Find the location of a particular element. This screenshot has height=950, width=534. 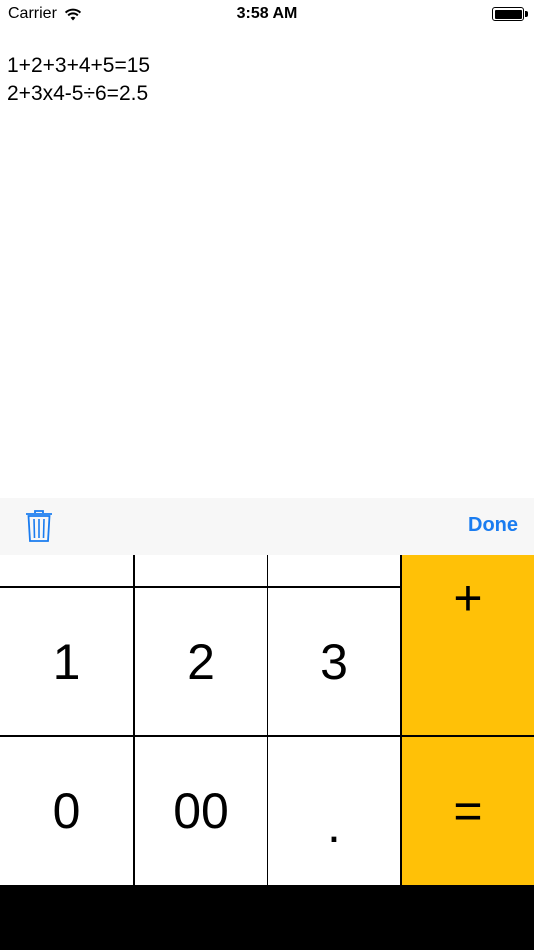

key-label: 1 is located at coordinates (66, 661).